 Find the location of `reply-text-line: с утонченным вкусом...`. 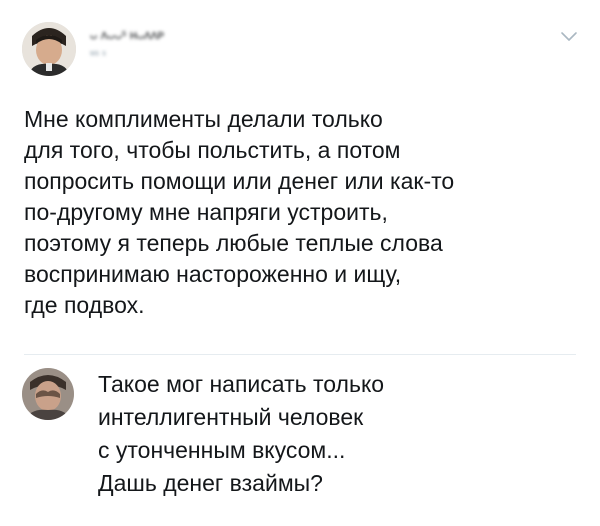

reply-text-line: с утонченным вкусом... is located at coordinates (222, 450).